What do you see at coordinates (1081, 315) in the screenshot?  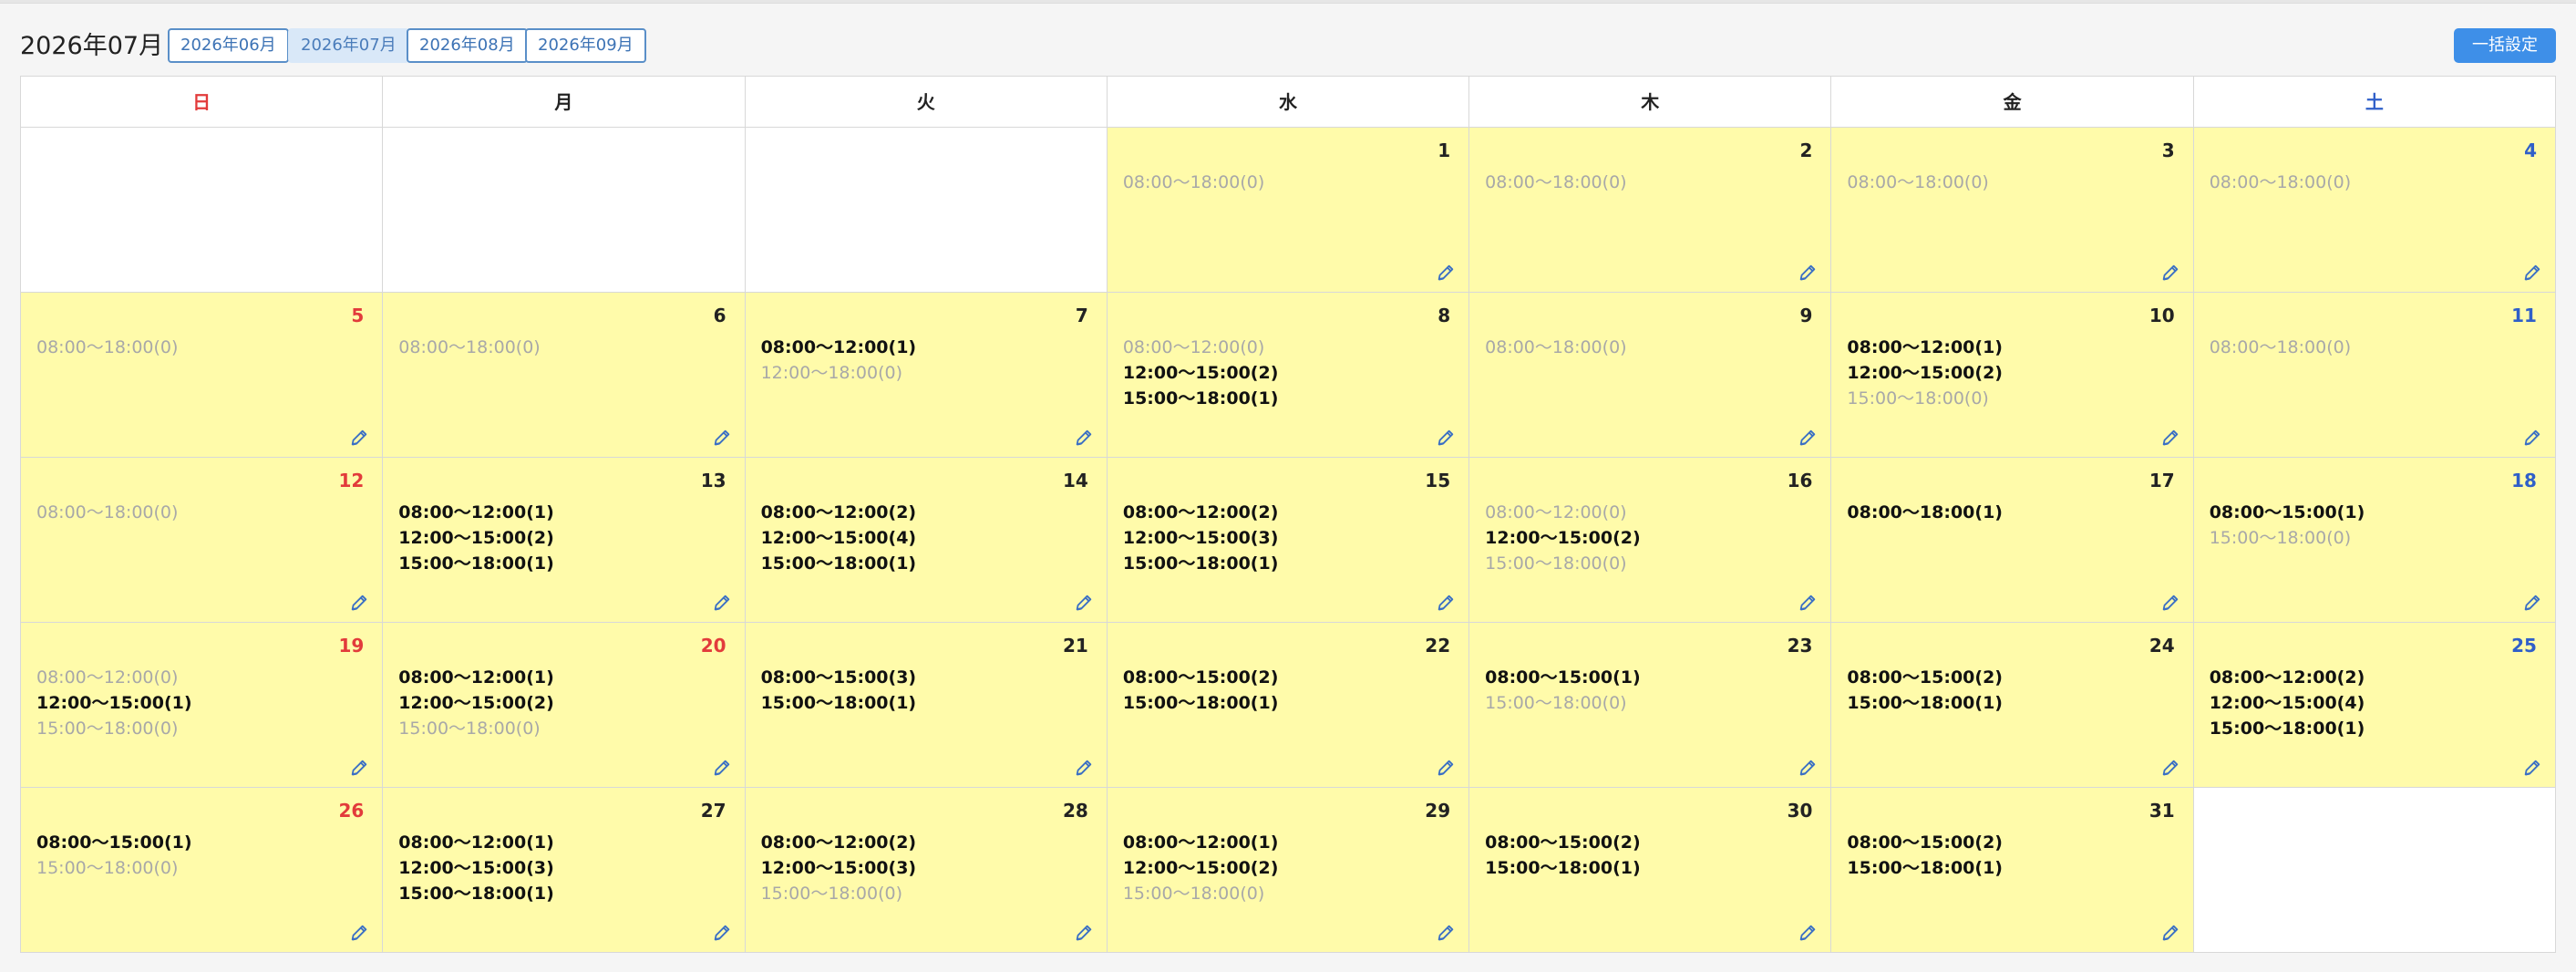 I see `day-number: 7` at bounding box center [1081, 315].